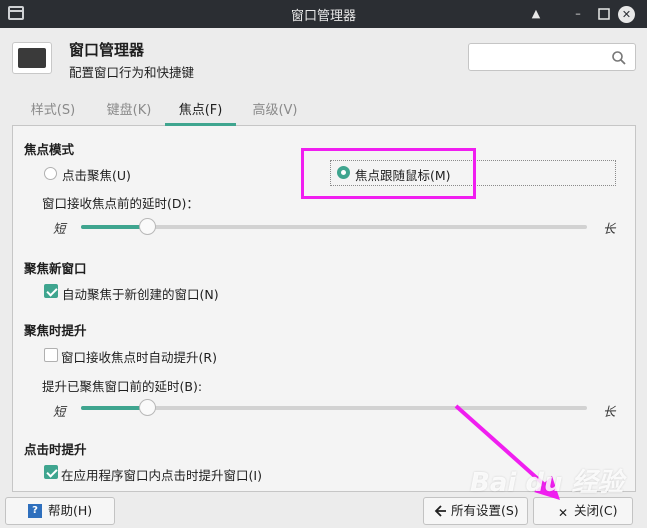 Image resolution: width=647 pixels, height=528 pixels. What do you see at coordinates (147, 407) in the screenshot?
I see `raise-delay-slider-handle` at bounding box center [147, 407].